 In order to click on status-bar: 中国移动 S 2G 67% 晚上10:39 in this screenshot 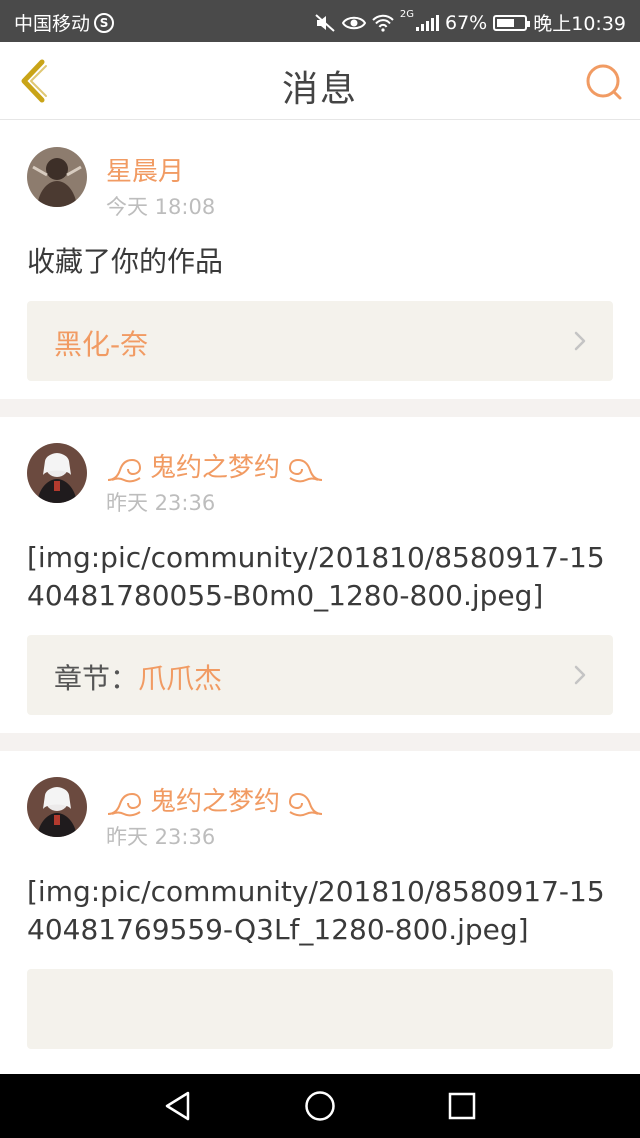, I will do `click(320, 21)`.